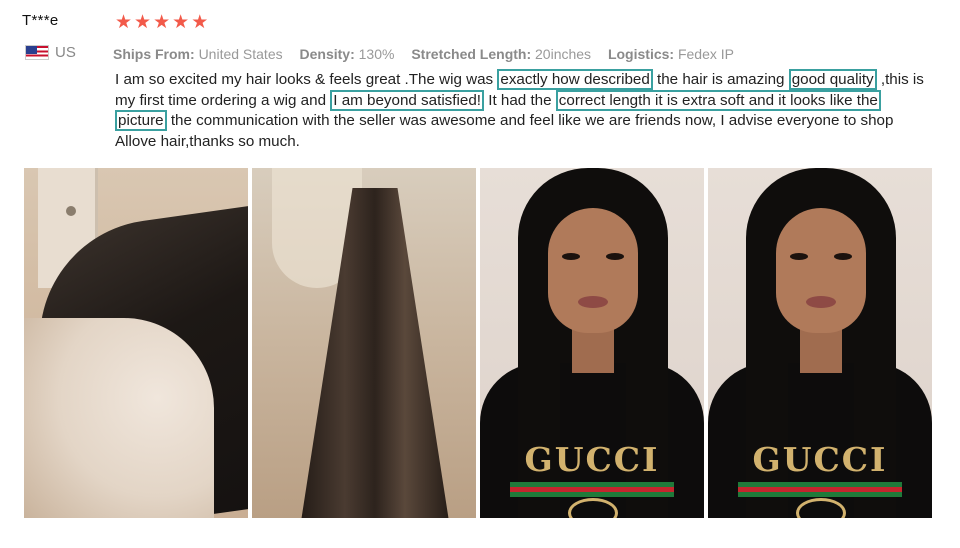 This screenshot has height=548, width=960. I want to click on density-label: Density:, so click(327, 54).